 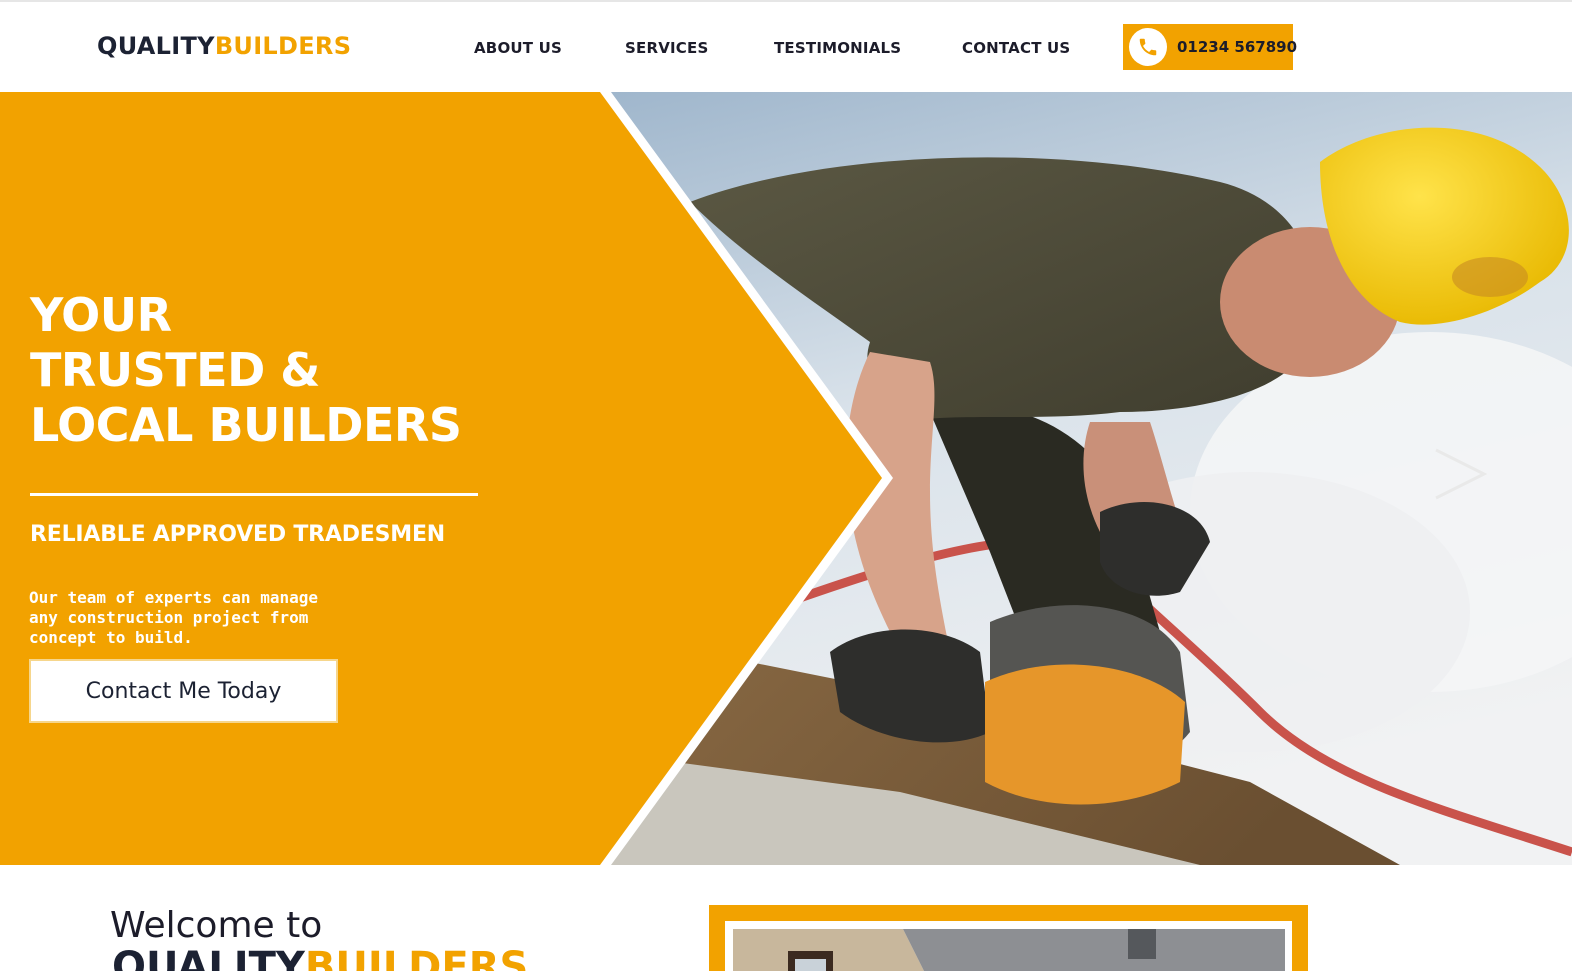 What do you see at coordinates (1016, 48) in the screenshot?
I see `nav-contact-us: CONTACT US` at bounding box center [1016, 48].